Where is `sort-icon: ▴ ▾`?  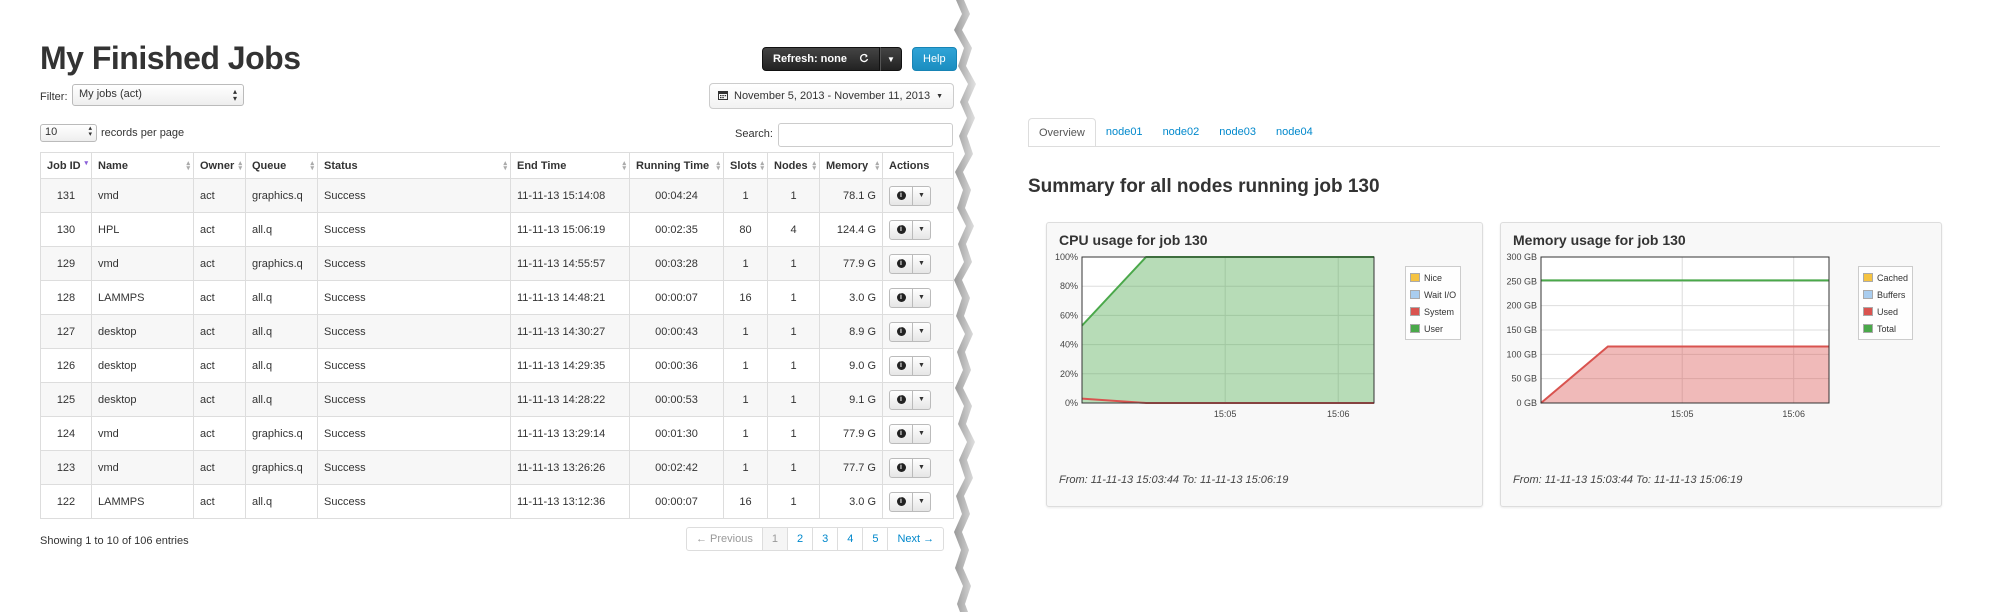
sort-icon: ▴ ▾ is located at coordinates (188, 166).